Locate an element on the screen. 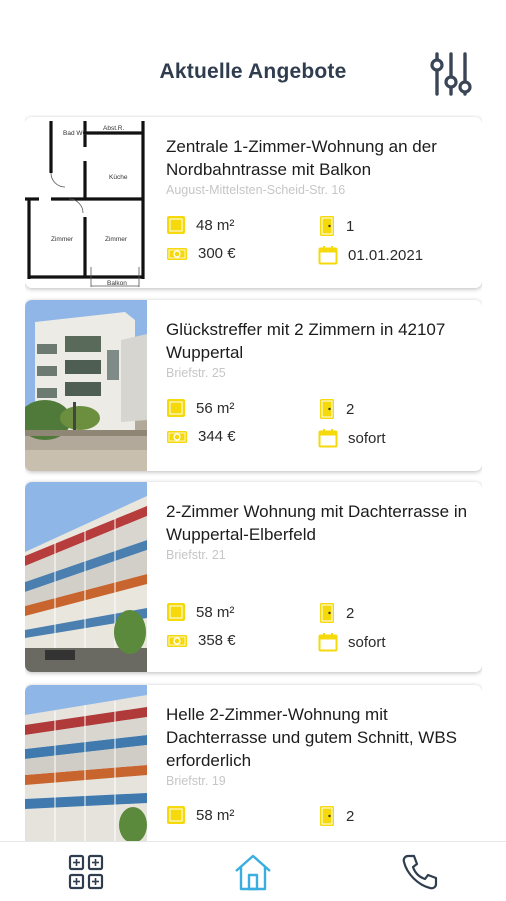  stat-available: 01.01.2021 is located at coordinates (370, 255).